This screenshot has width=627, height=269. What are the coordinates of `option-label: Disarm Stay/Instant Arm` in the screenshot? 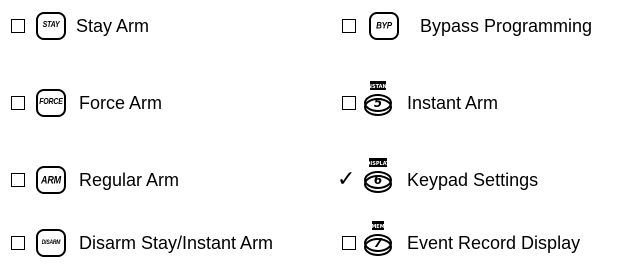 It's located at (176, 243).